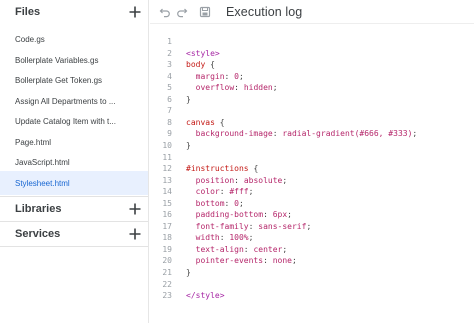  I want to click on save-button, so click(204, 12).